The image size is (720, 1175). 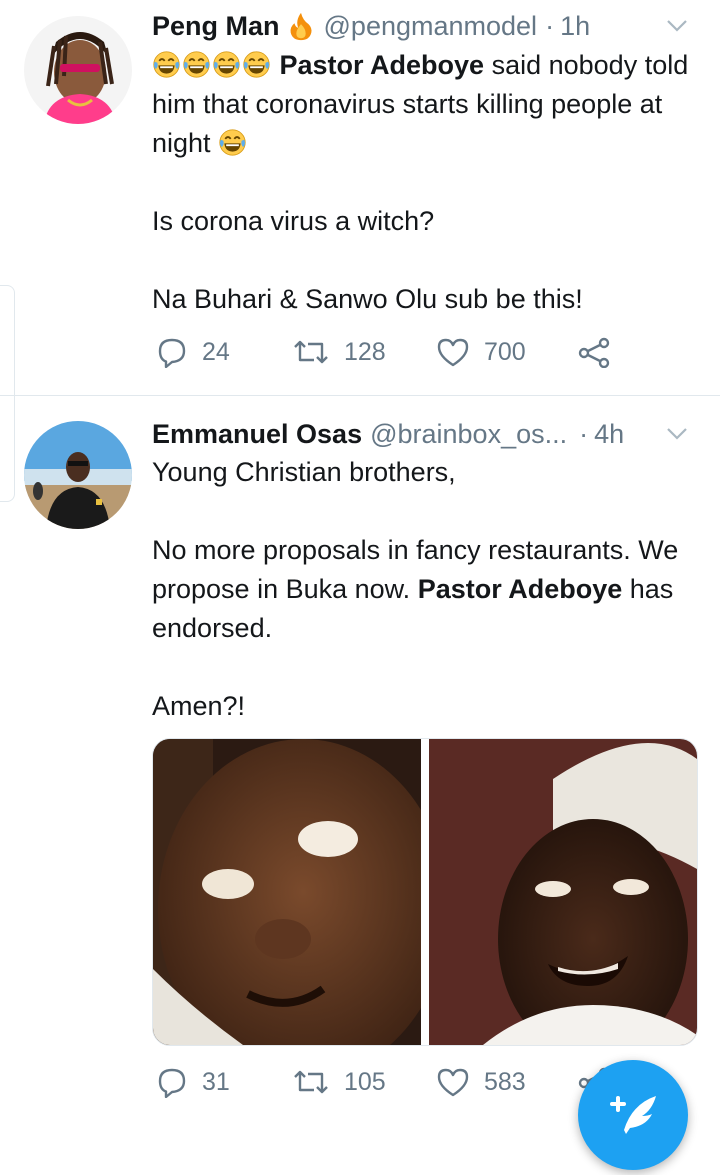 I want to click on author-handle: @pengmanmodel, so click(x=431, y=26).